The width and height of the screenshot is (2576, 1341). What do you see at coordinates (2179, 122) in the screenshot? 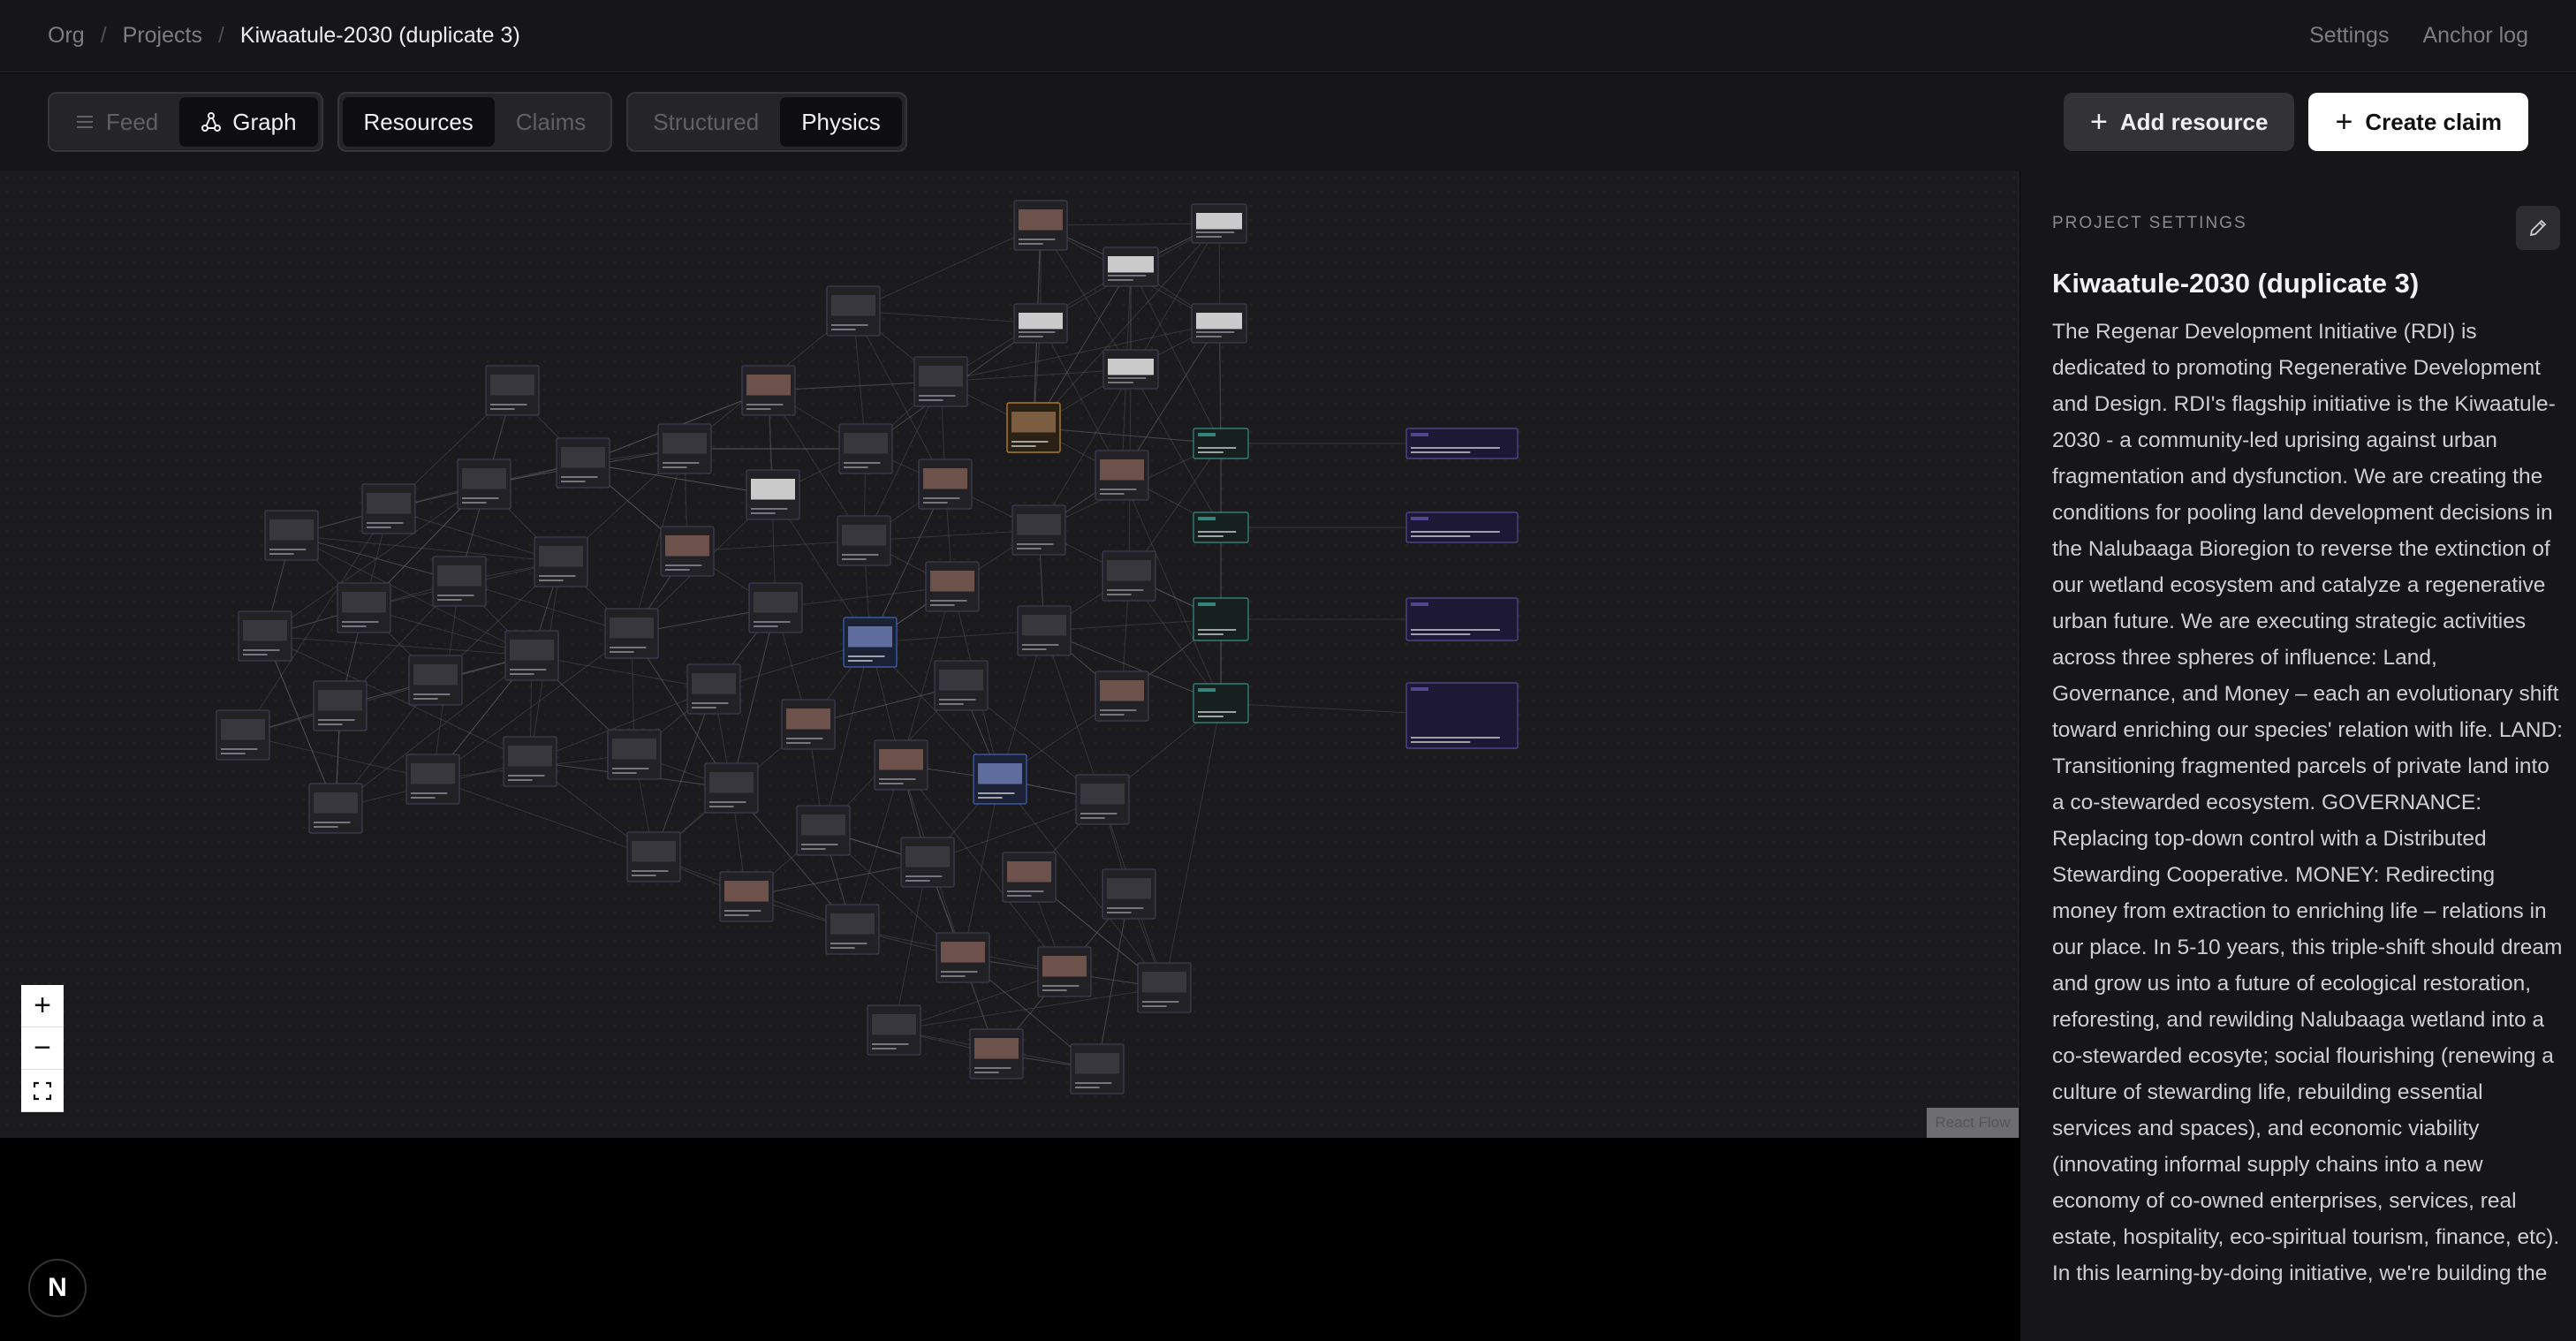
I see `add-resource-button: + Add resource` at bounding box center [2179, 122].